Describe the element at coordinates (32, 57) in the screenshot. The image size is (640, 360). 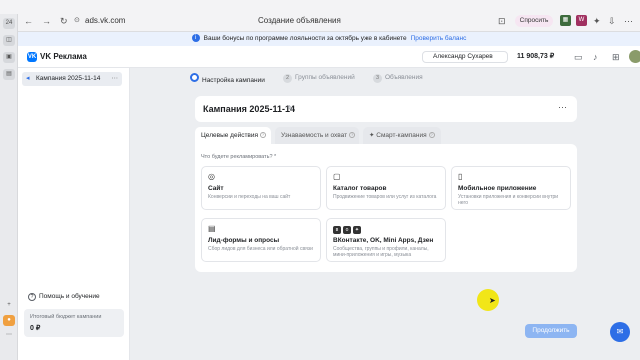
I see `vk-logo-icon: VK` at that location.